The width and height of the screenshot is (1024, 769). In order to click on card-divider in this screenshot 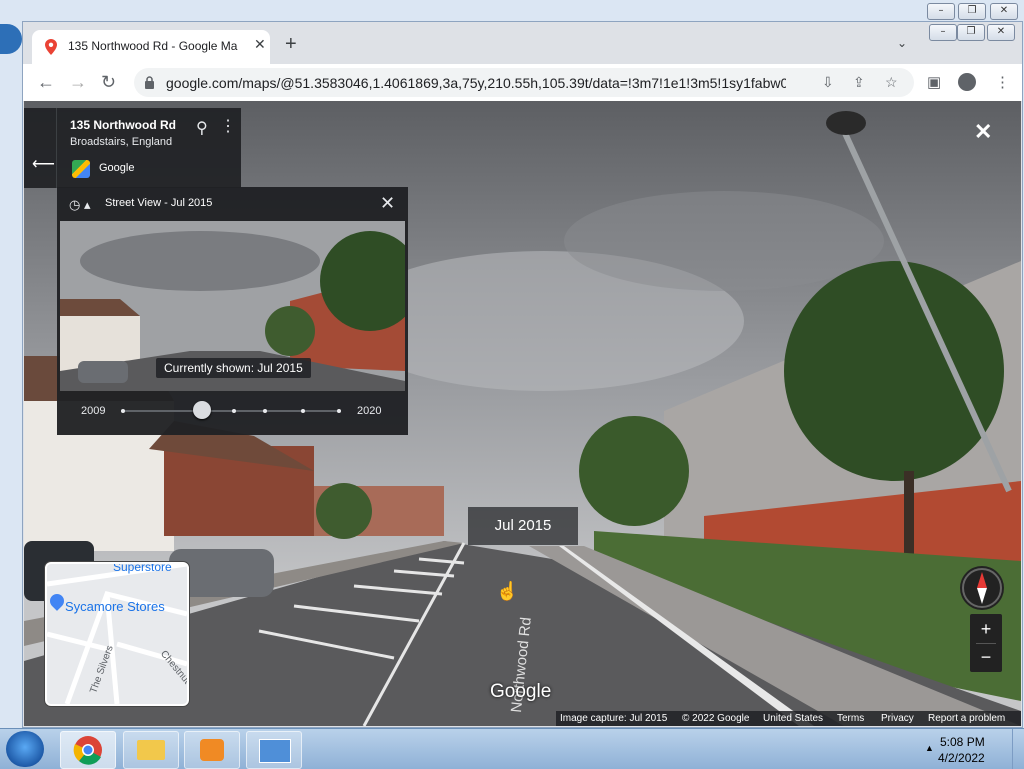, I will do `click(56, 148)`.